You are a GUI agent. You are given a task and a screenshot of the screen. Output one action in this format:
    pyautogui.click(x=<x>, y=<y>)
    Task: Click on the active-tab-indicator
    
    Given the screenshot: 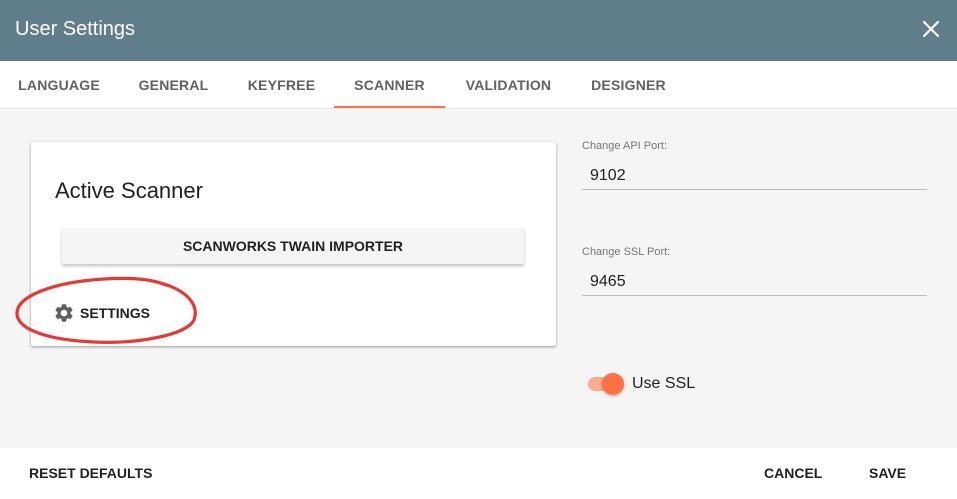 What is the action you would take?
    pyautogui.click(x=389, y=107)
    